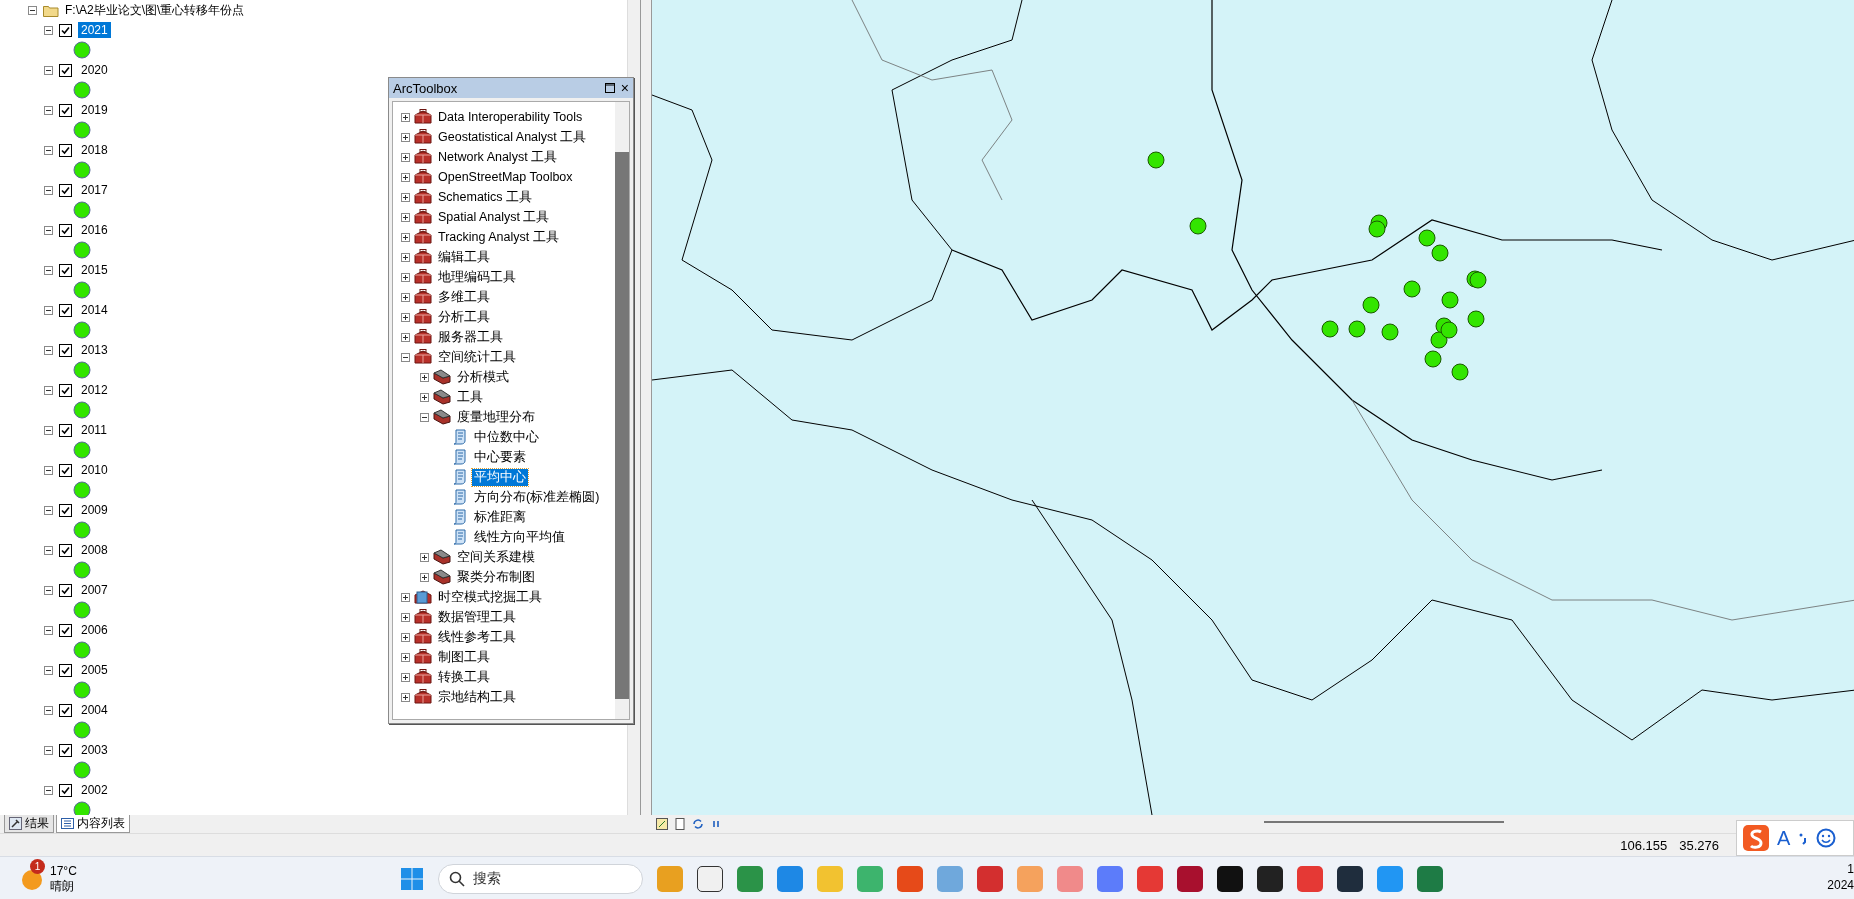 The image size is (1854, 899). Describe the element at coordinates (624, 88) in the screenshot. I see `close-button: ×` at that location.